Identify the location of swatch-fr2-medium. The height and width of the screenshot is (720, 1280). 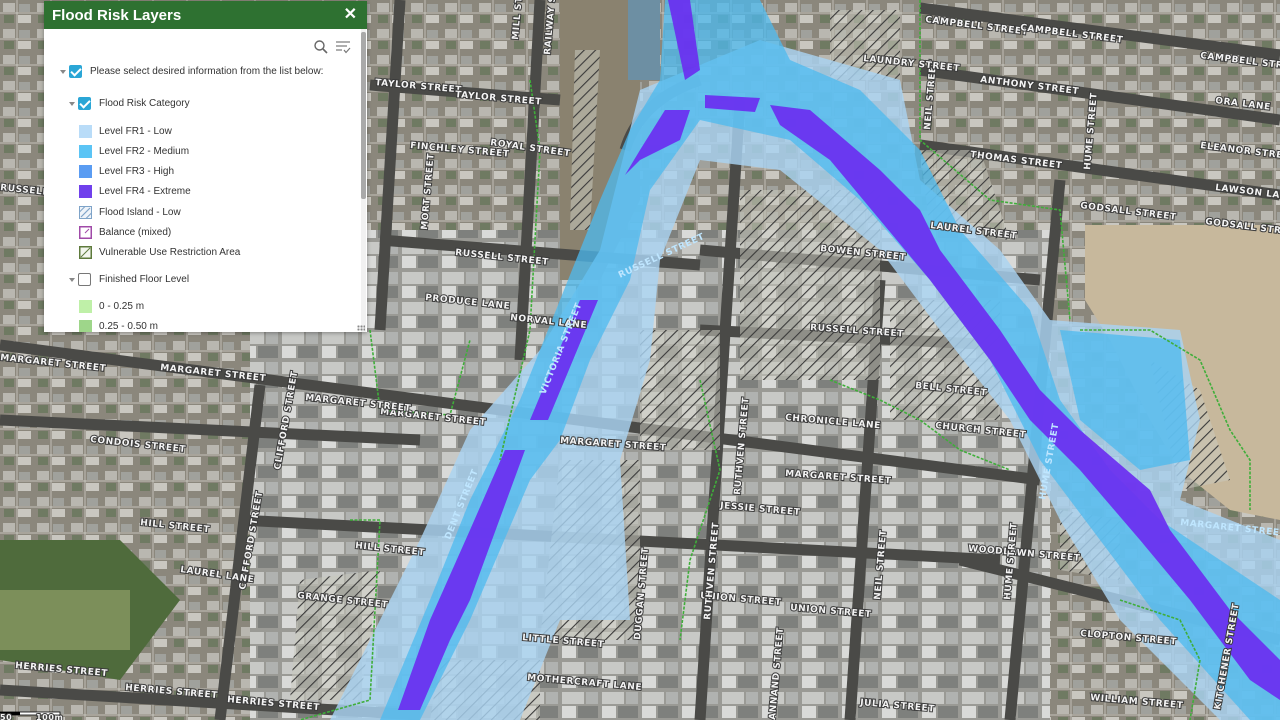
(85, 151).